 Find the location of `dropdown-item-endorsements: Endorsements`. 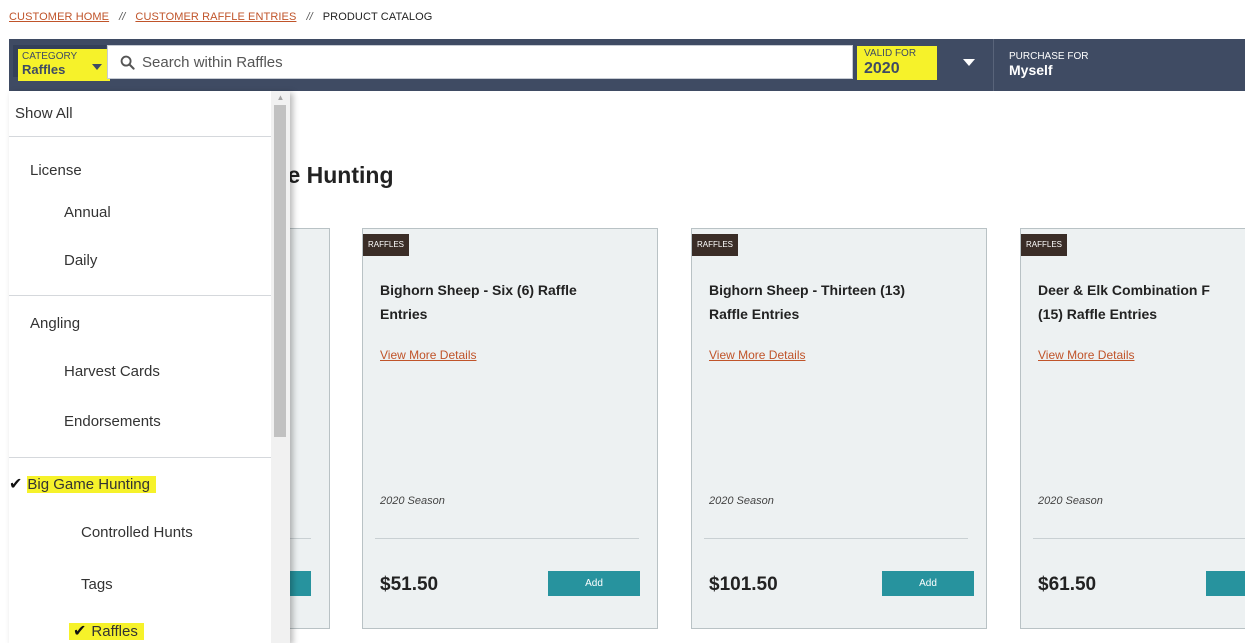

dropdown-item-endorsements: Endorsements is located at coordinates (177, 421).